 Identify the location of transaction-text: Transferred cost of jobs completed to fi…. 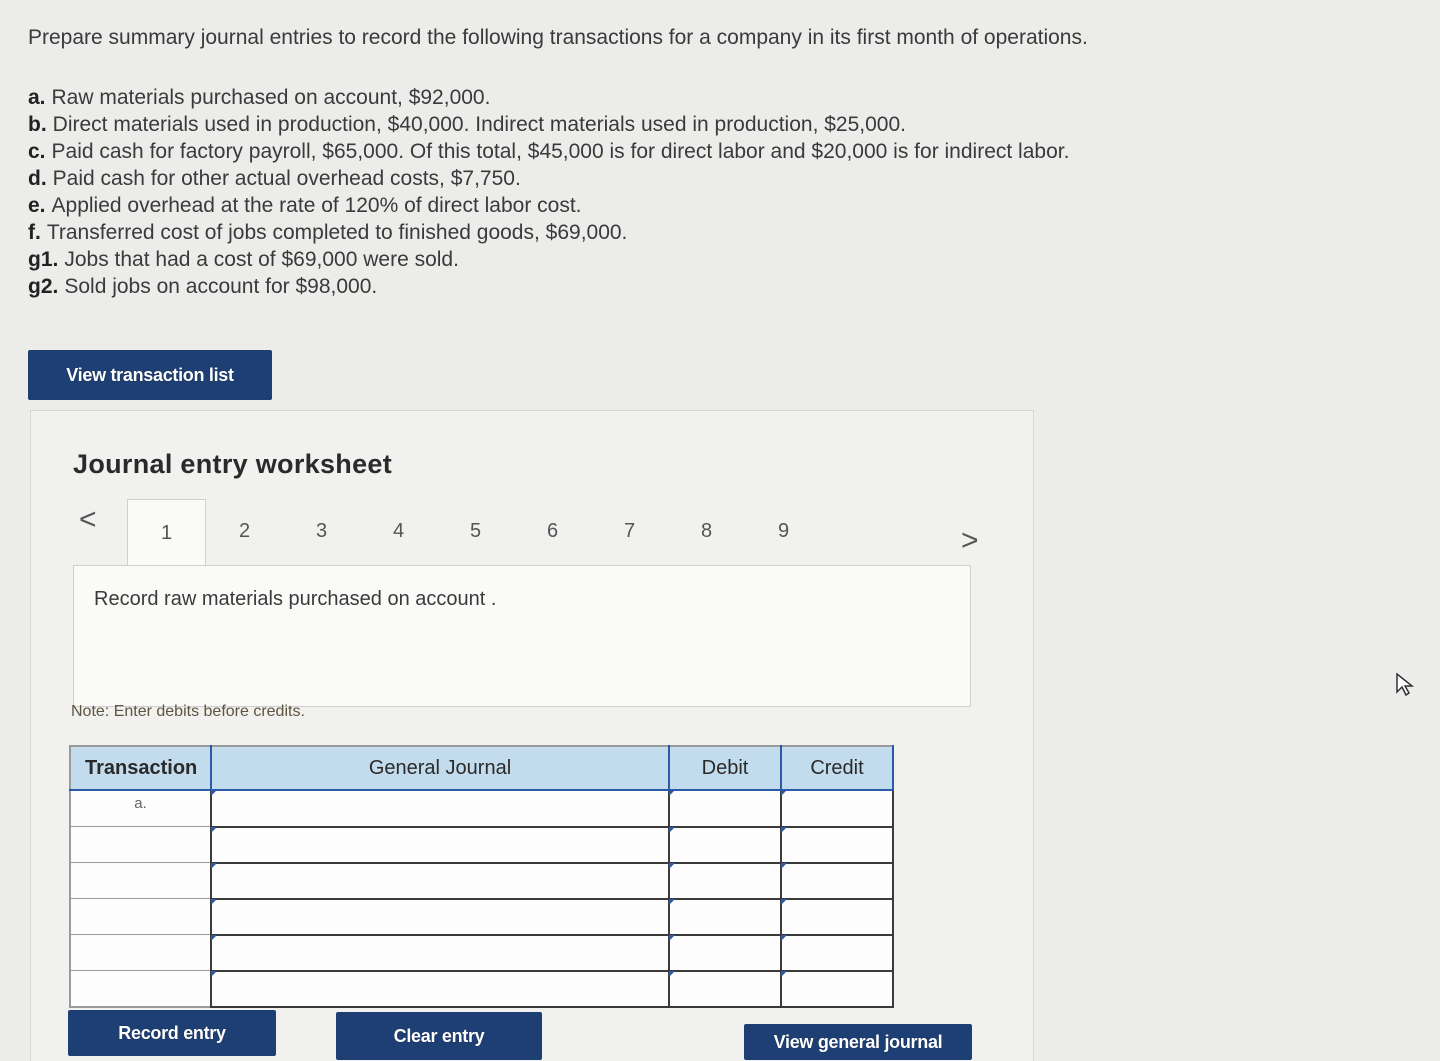
(337, 232).